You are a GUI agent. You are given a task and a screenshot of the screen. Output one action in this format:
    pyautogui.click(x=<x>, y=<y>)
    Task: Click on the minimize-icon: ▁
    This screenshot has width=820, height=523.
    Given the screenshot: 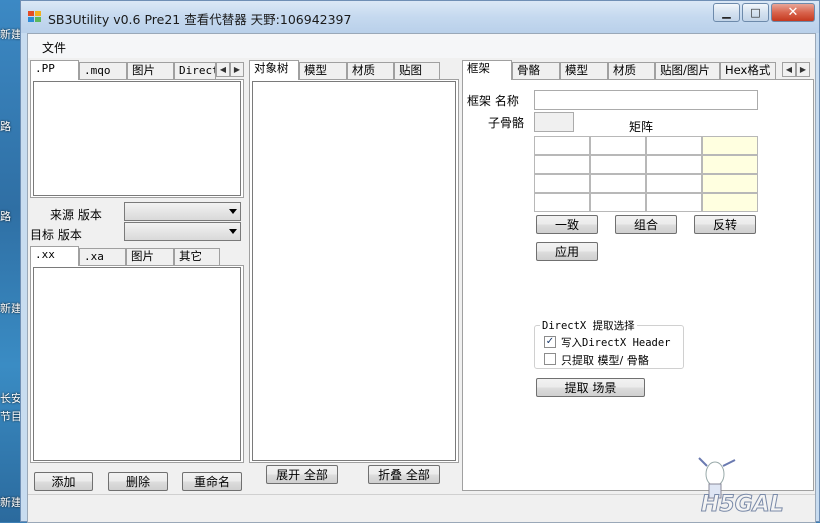 What is the action you would take?
    pyautogui.click(x=726, y=12)
    